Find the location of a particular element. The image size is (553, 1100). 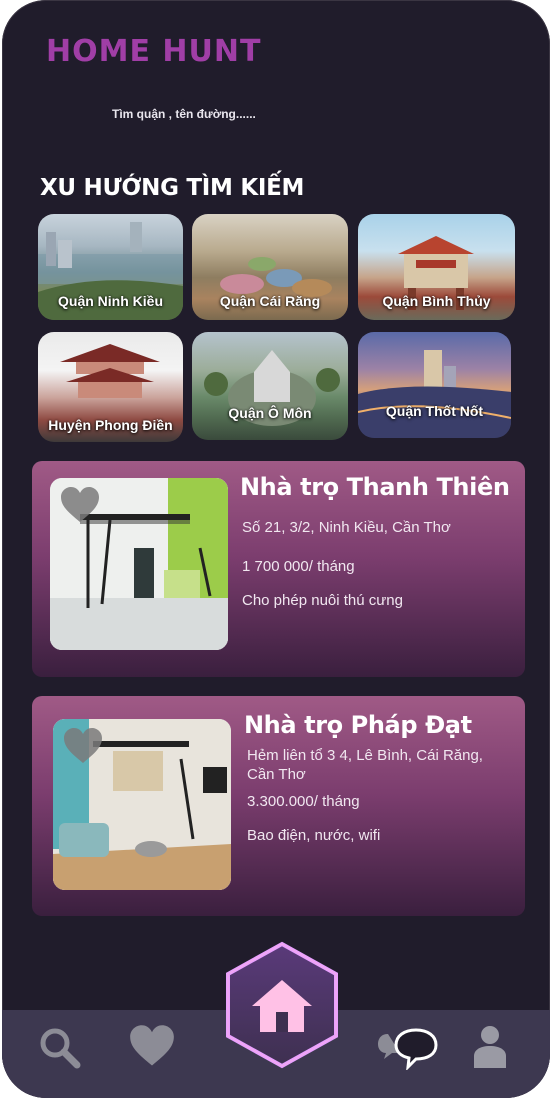

listing-title: Nhà trọ Pháp Đạt is located at coordinates (358, 725).